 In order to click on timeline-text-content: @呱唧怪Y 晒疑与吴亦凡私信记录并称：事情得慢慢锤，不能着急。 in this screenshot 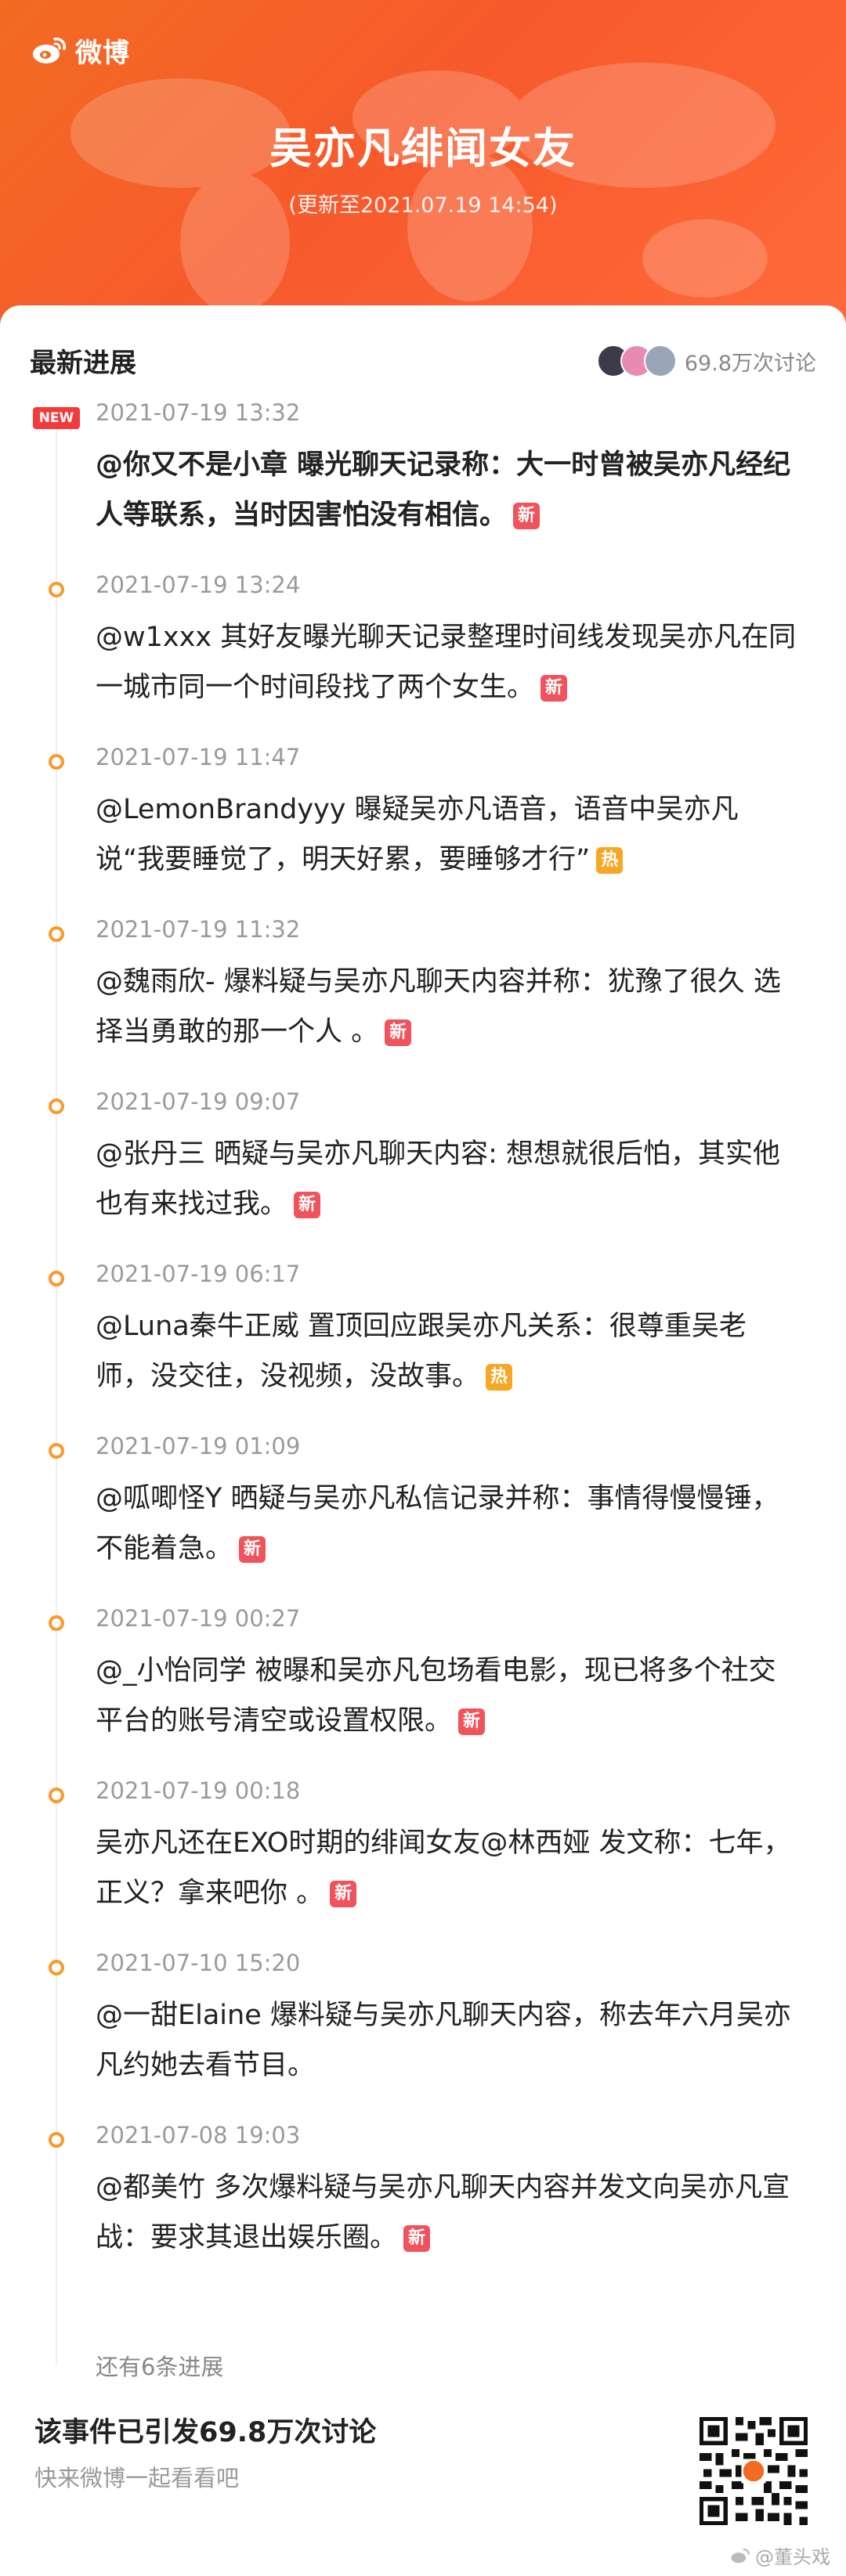, I will do `click(437, 1524)`.